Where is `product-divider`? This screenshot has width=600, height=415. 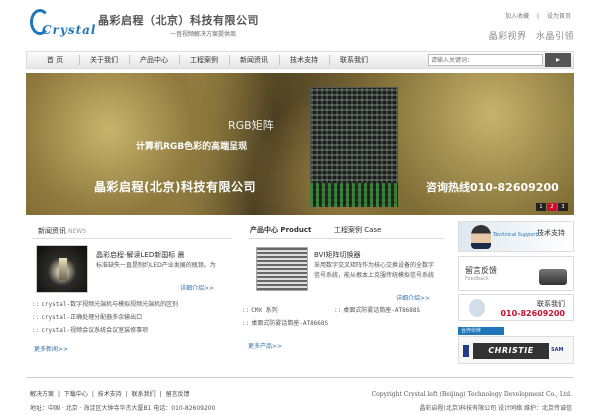 product-divider is located at coordinates (346, 238).